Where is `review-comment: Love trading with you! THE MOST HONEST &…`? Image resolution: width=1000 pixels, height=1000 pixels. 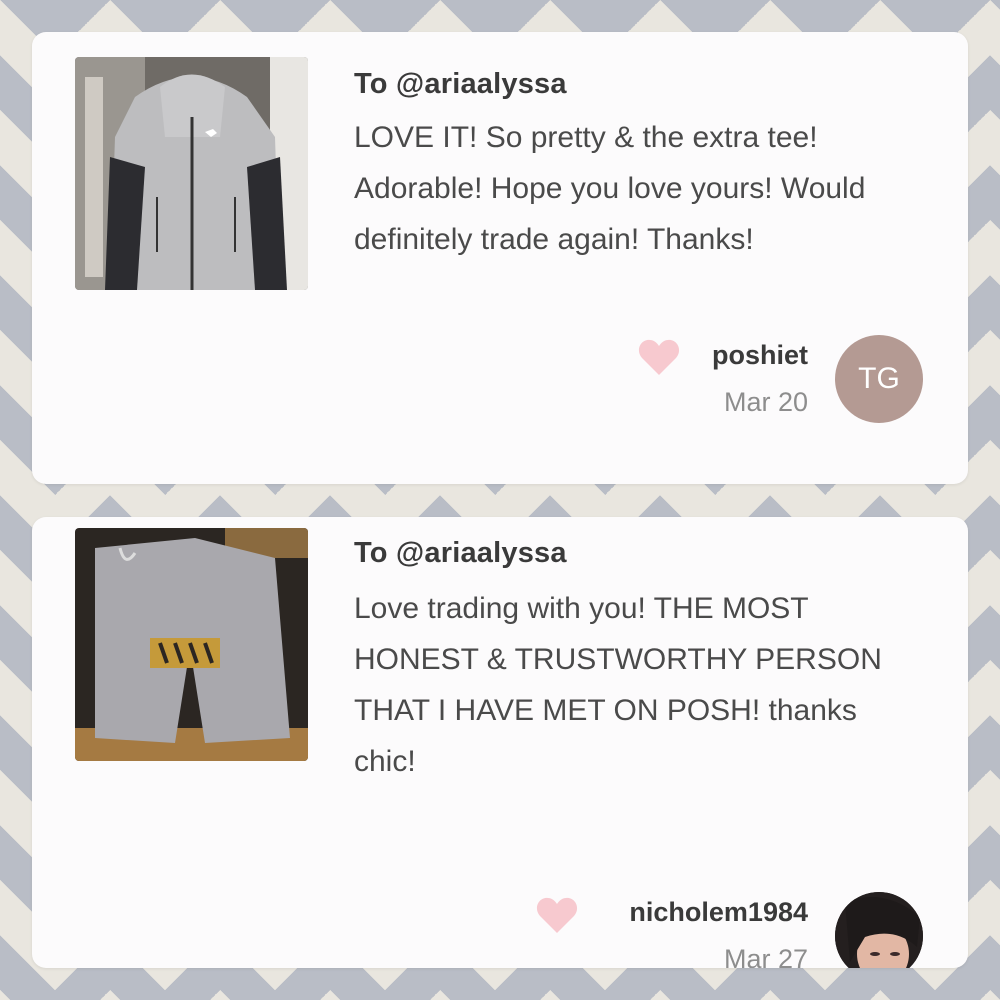 review-comment: Love trading with you! THE MOST HONEST &… is located at coordinates (618, 685).